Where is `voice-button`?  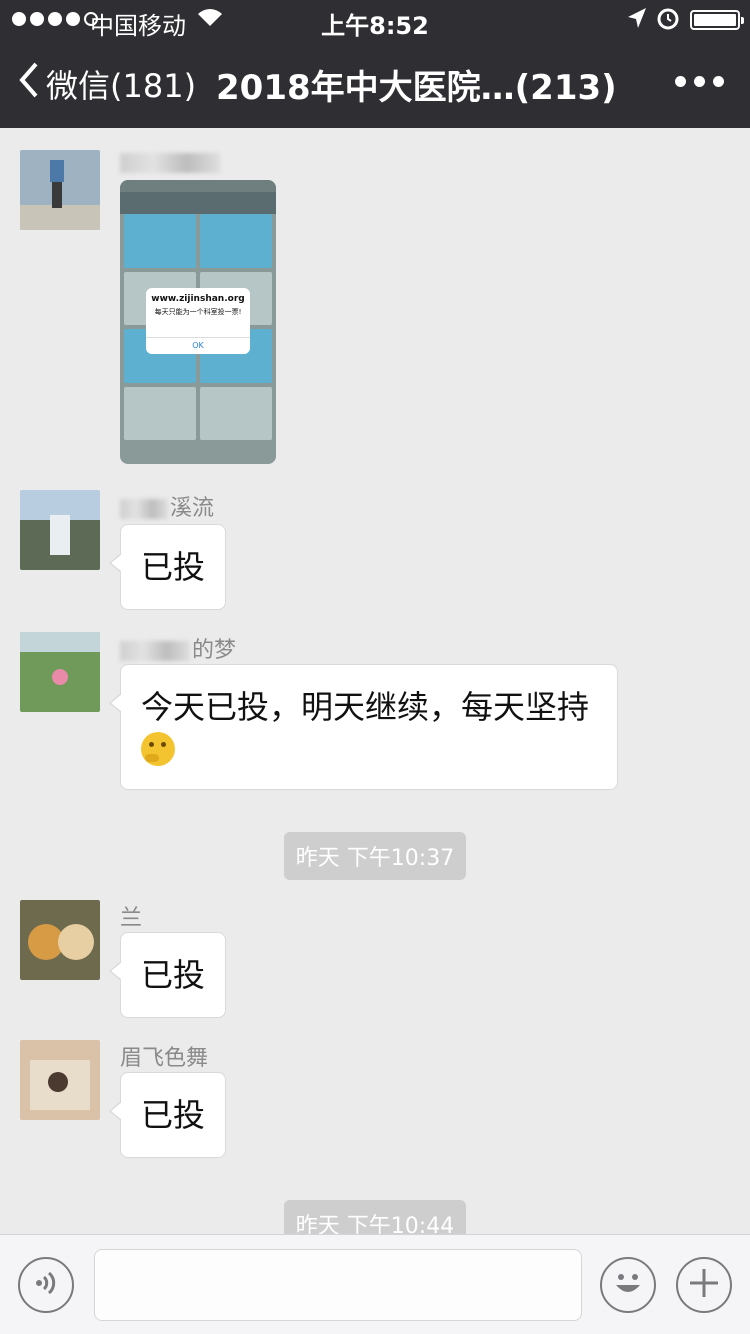
voice-button is located at coordinates (46, 1285).